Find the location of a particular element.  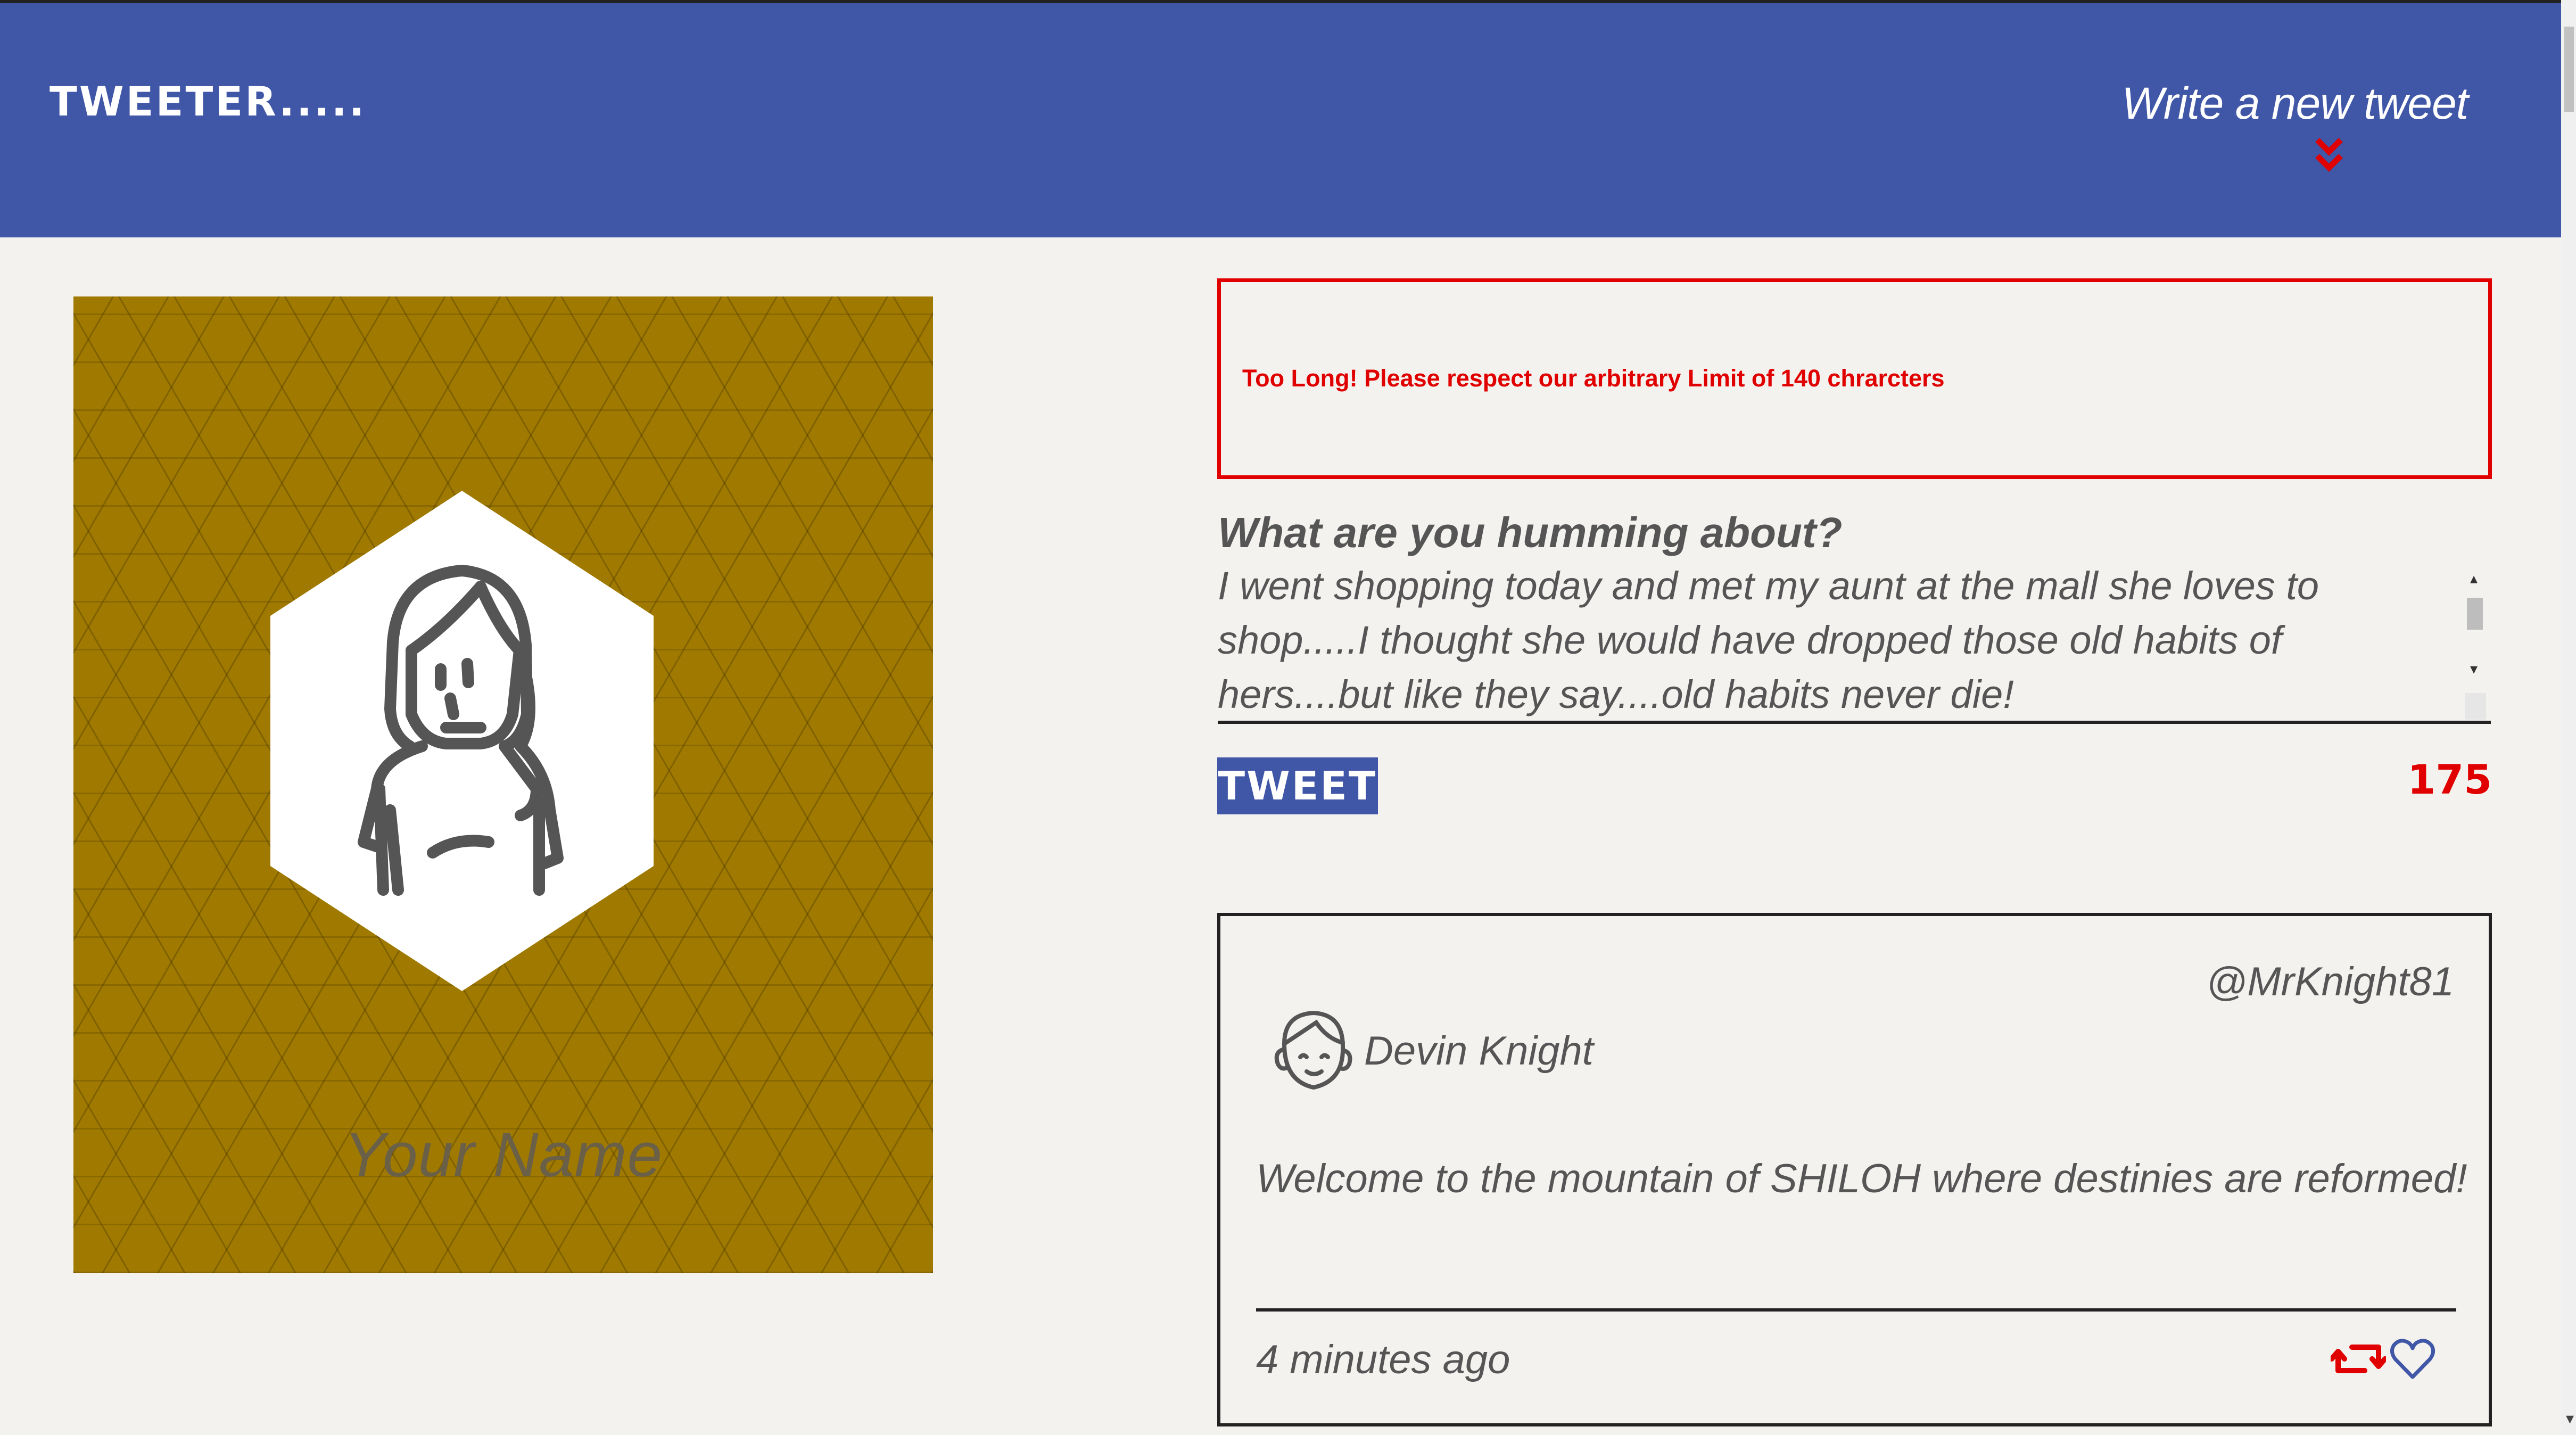

tweet-author-name: Devin Knight is located at coordinates (1479, 1051).